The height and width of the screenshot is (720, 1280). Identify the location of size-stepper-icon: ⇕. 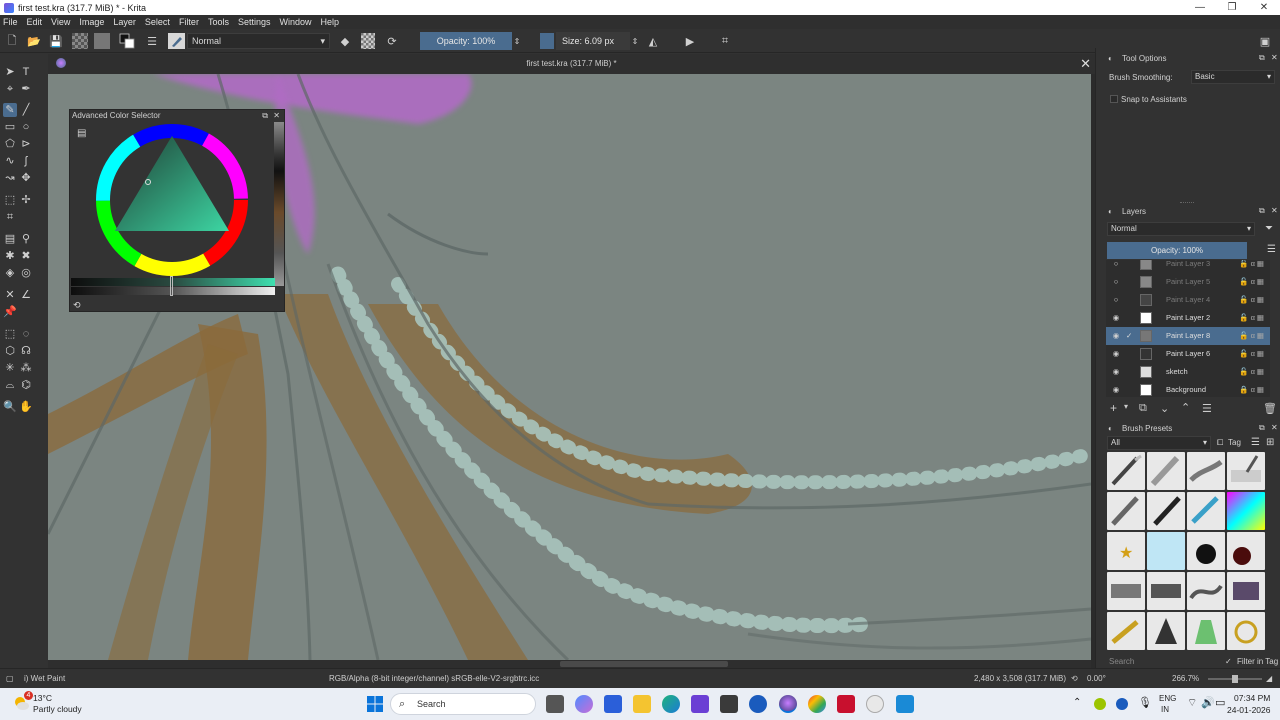
(635, 41).